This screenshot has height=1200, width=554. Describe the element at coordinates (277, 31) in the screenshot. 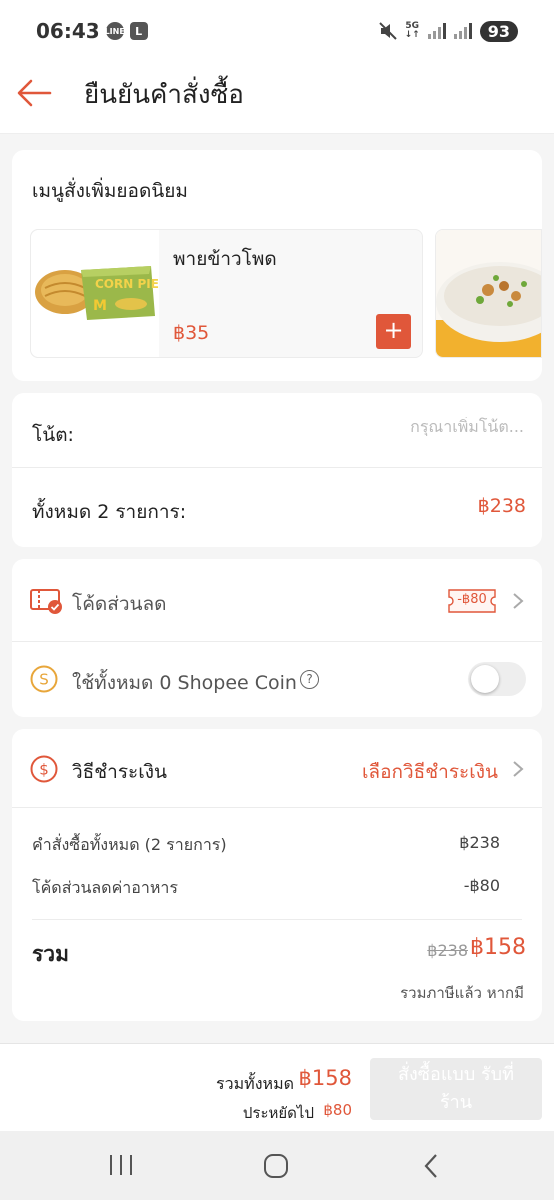

I see `status-bar: 06:43 LINE L 5G ↓↑ 93` at that location.